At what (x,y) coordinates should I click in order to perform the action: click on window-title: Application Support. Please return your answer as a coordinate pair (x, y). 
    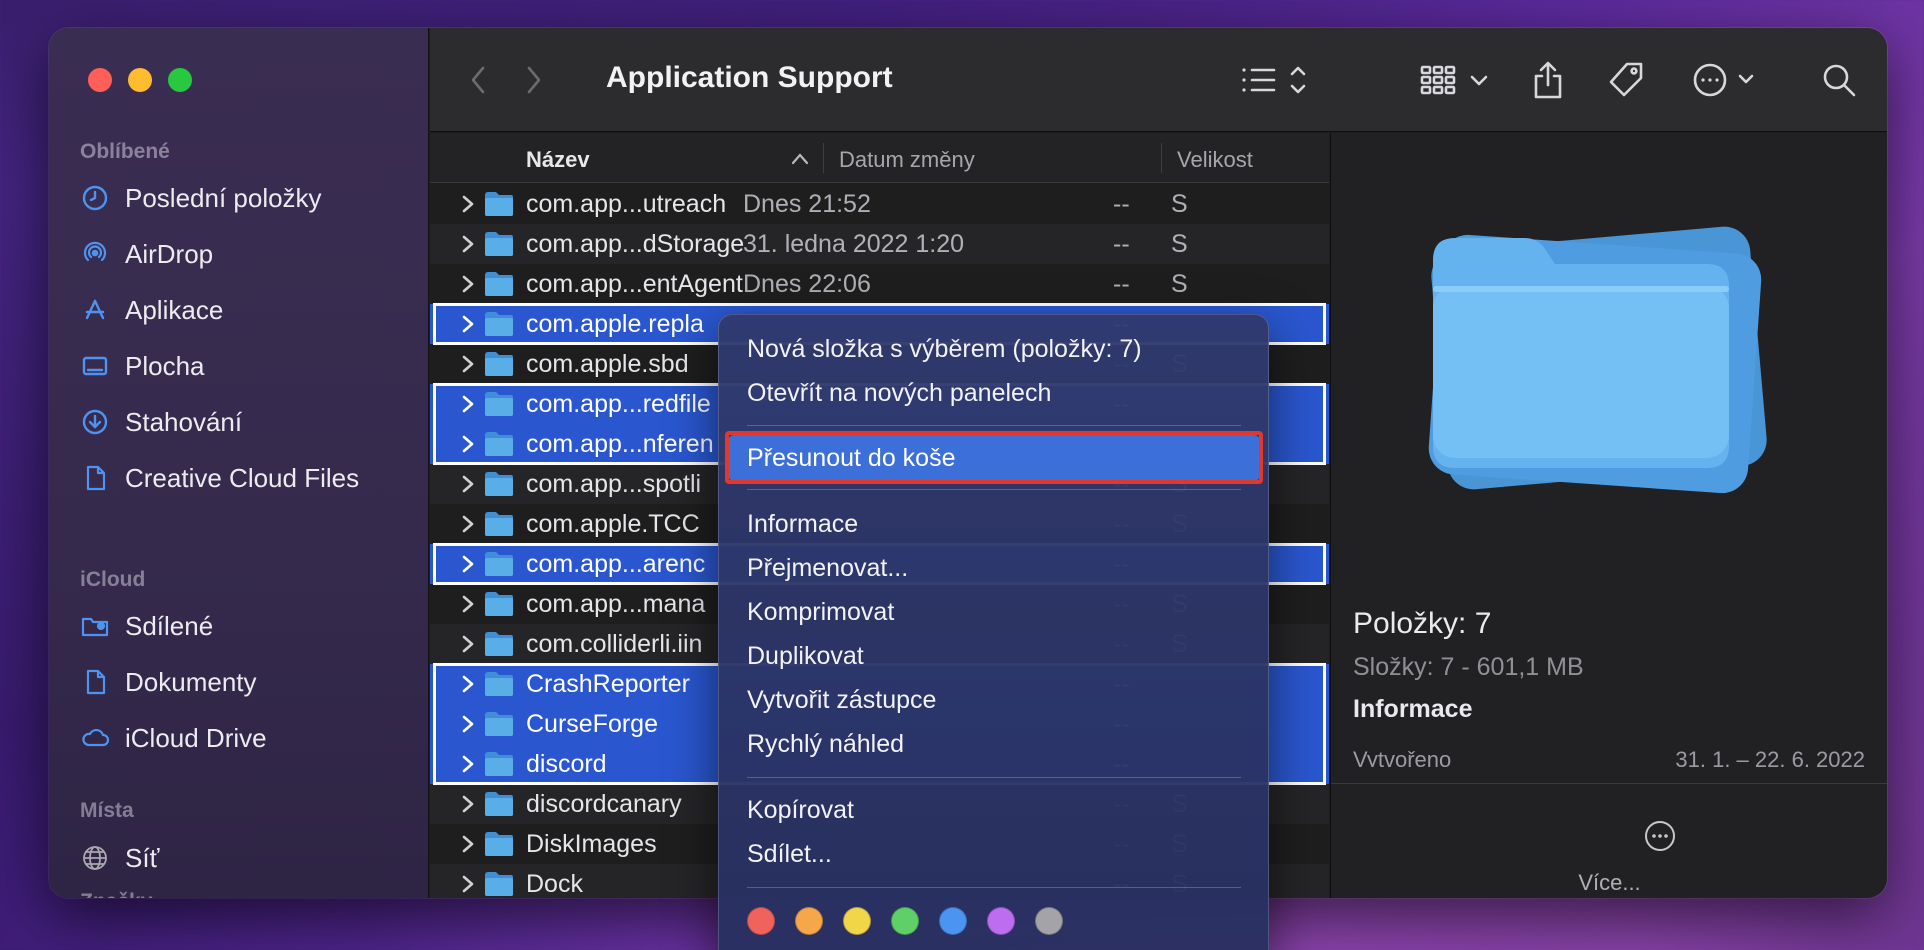
    Looking at the image, I should click on (749, 77).